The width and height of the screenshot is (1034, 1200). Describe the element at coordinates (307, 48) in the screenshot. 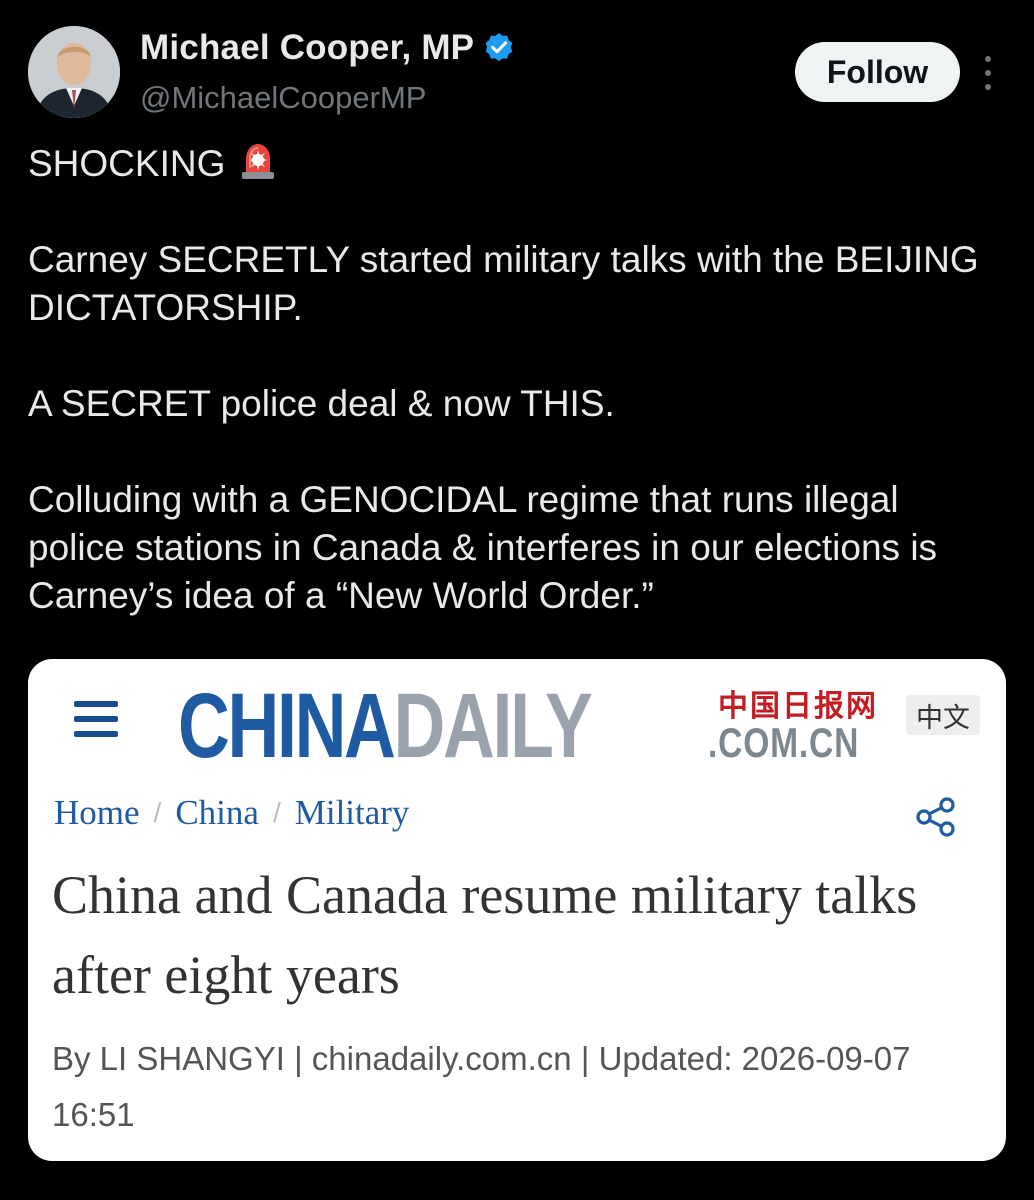

I see `display-name: Michael Cooper, MP` at that location.